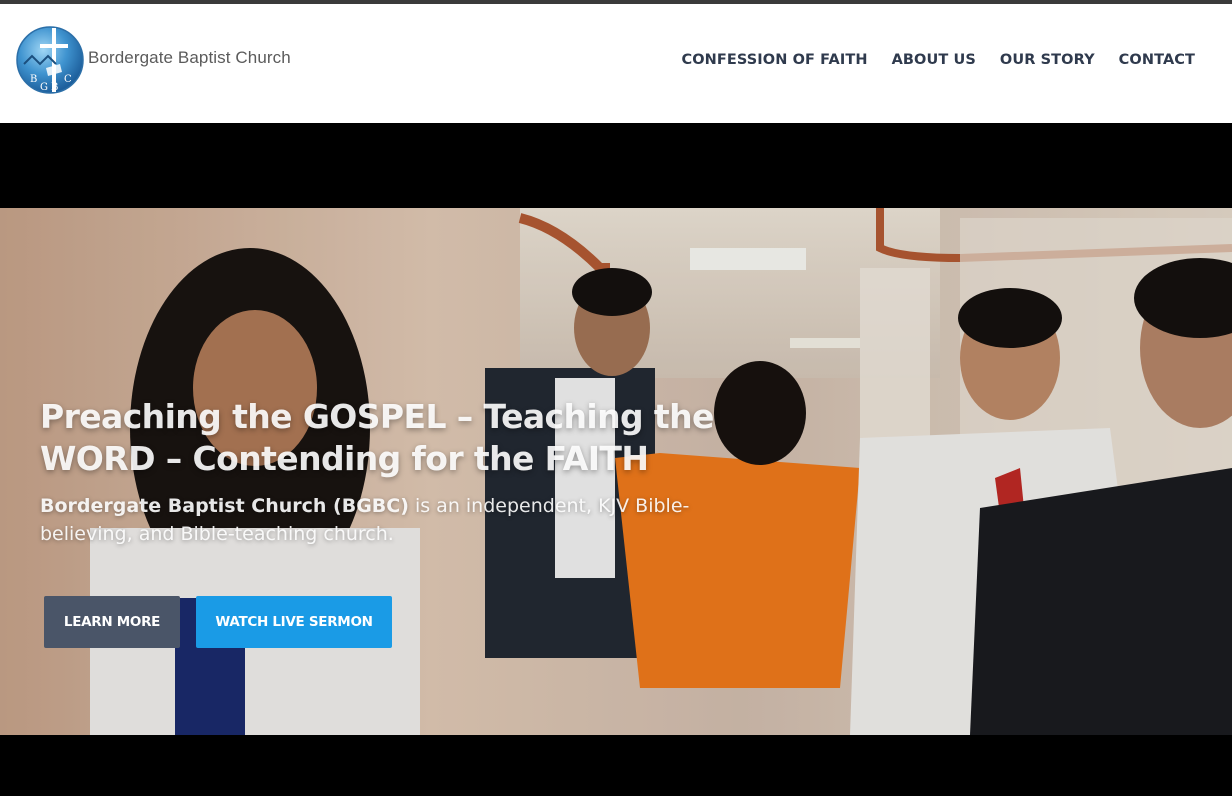 The height and width of the screenshot is (796, 1232). Describe the element at coordinates (33, 79) in the screenshot. I see `logo-letter-1: B` at that location.